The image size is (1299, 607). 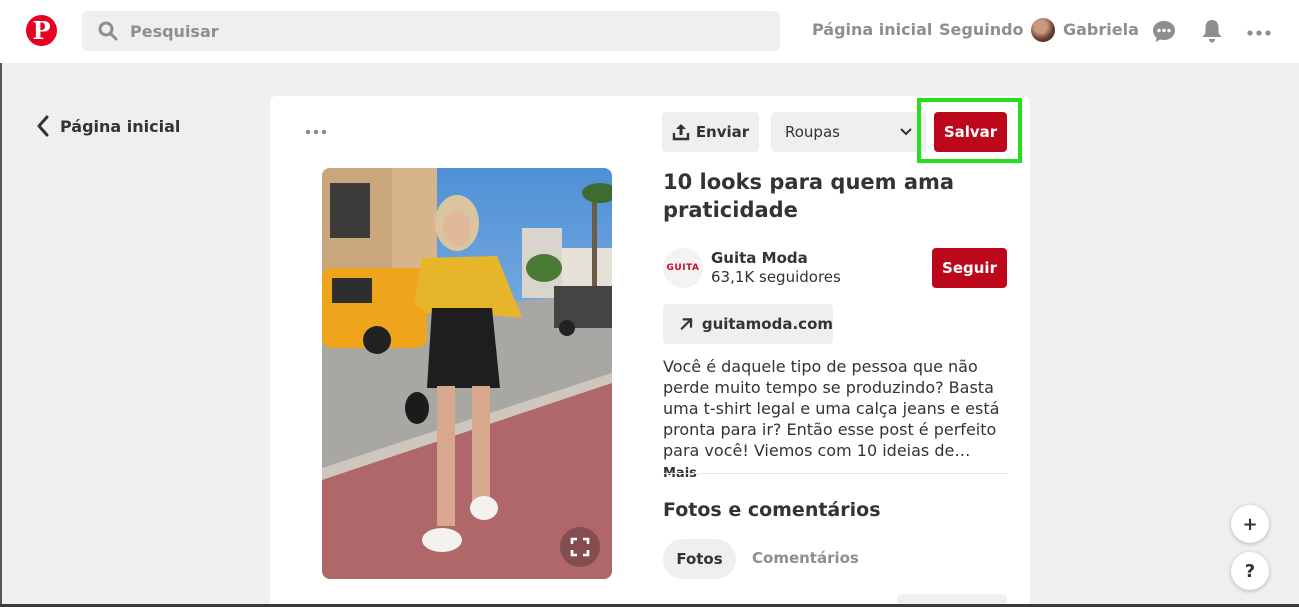 I want to click on pinterest-logo-icon: P, so click(x=41, y=30).